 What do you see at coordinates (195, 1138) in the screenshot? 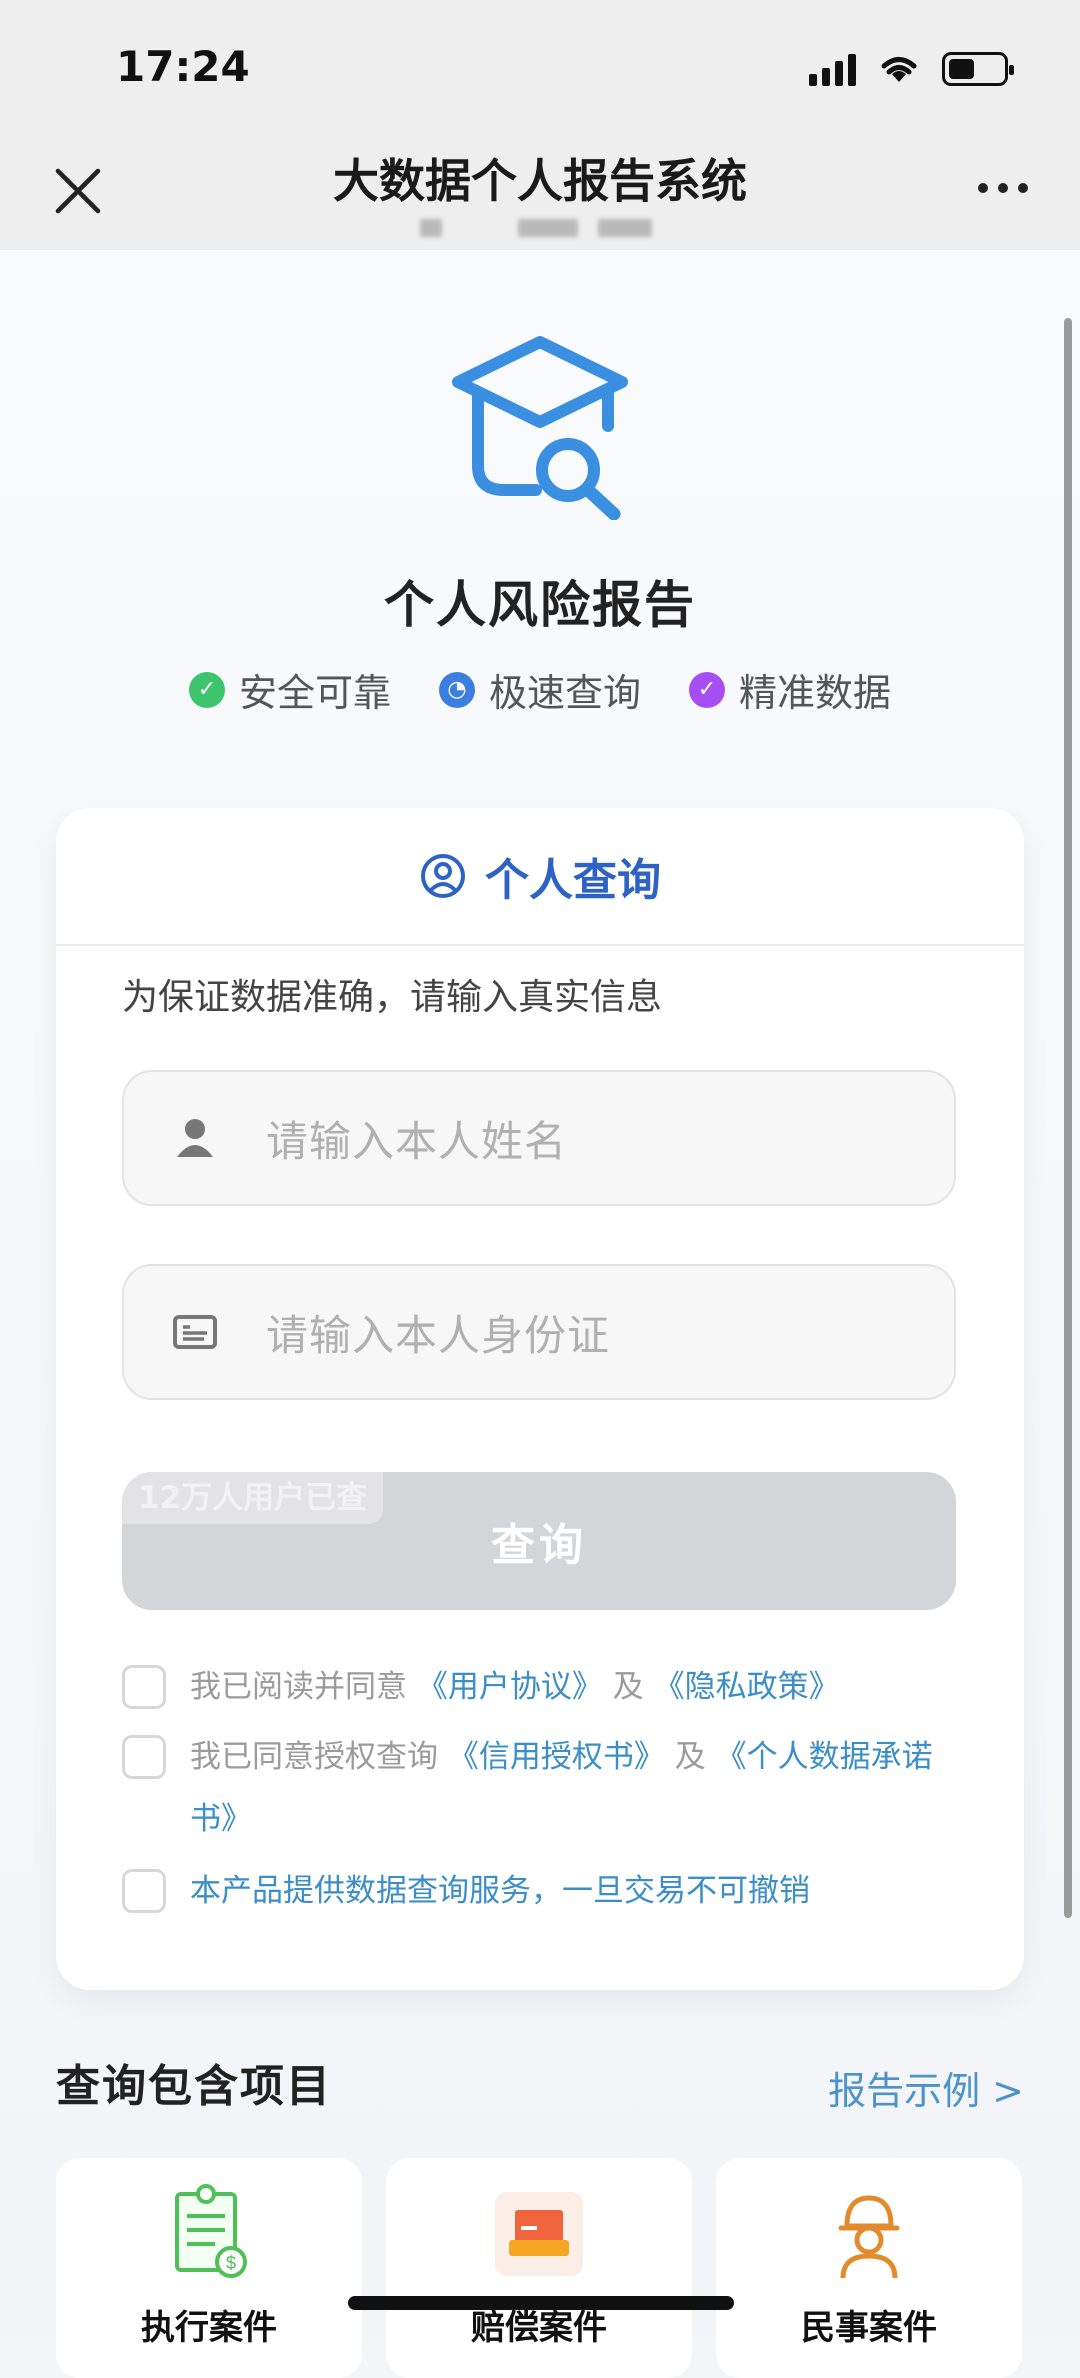
I see `person-icon` at bounding box center [195, 1138].